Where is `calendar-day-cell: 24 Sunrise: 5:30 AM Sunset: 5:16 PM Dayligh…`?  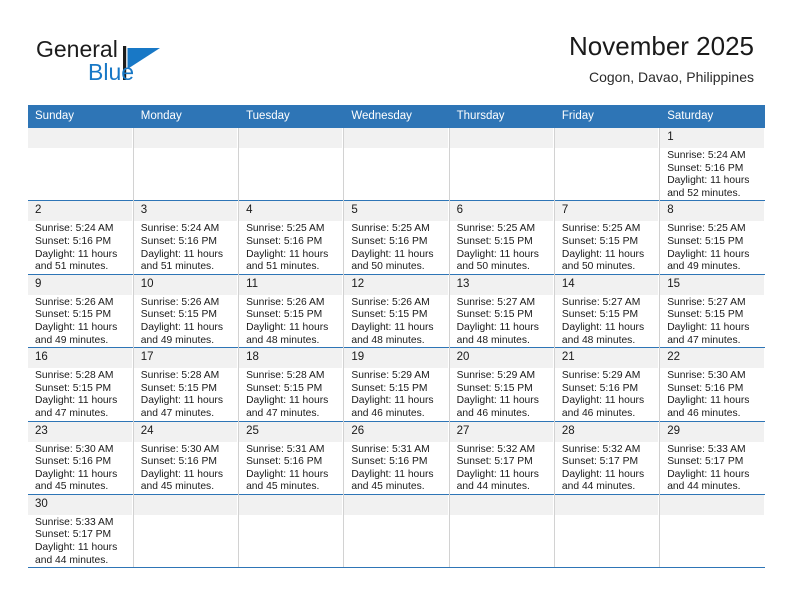 calendar-day-cell: 24 Sunrise: 5:30 AM Sunset: 5:16 PM Dayligh… is located at coordinates (186, 457).